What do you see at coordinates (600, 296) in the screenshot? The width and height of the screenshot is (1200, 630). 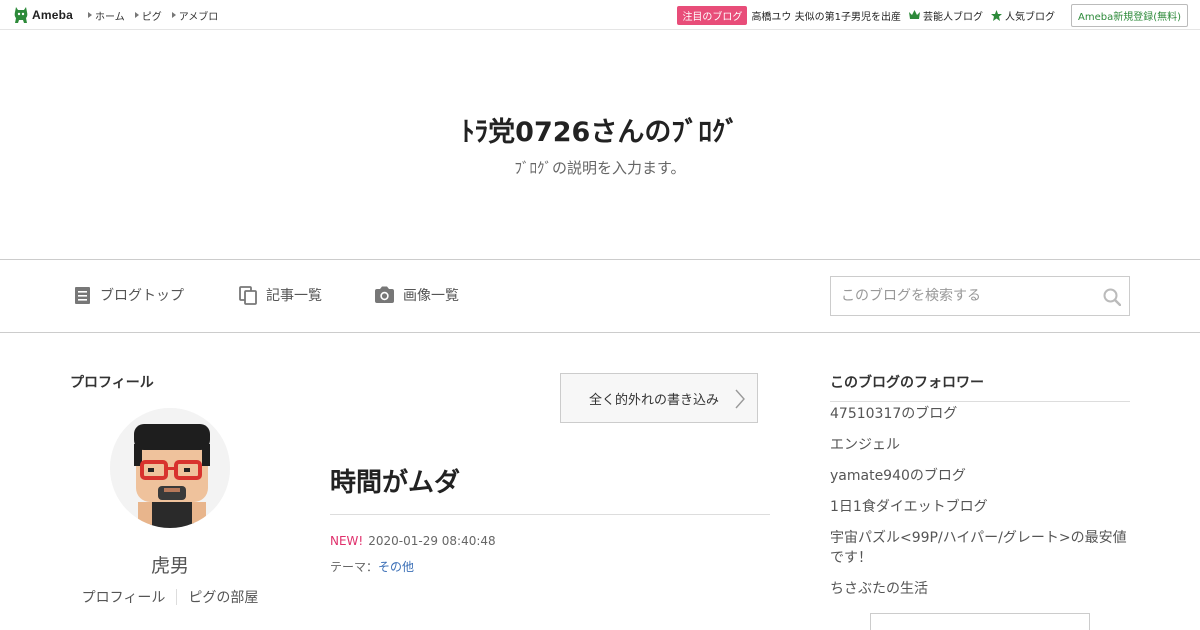 I see `blog-nav: ブログトップ 記事一覧 画像一覧` at bounding box center [600, 296].